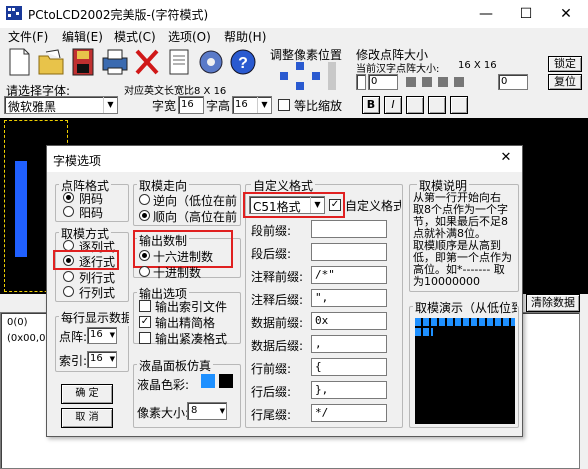 The image size is (588, 469). What do you see at coordinates (393, 105) in the screenshot?
I see `italic-button: I` at bounding box center [393, 105].